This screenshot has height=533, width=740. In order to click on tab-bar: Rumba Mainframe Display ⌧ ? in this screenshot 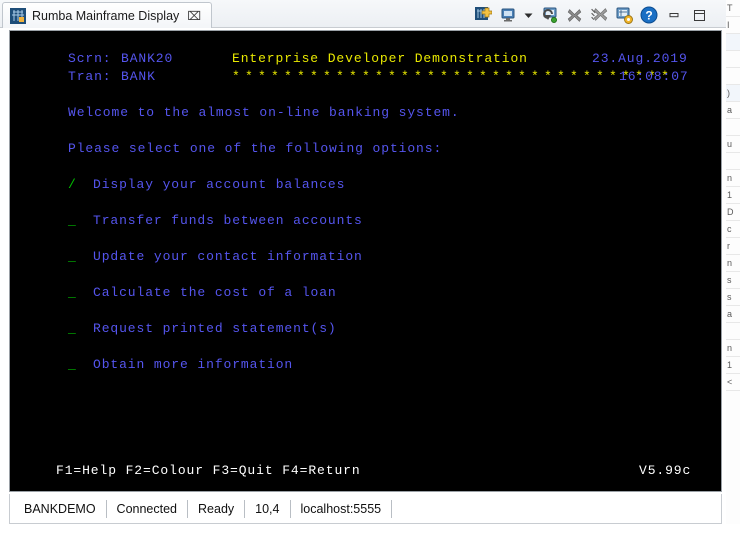, I will do `click(363, 14)`.